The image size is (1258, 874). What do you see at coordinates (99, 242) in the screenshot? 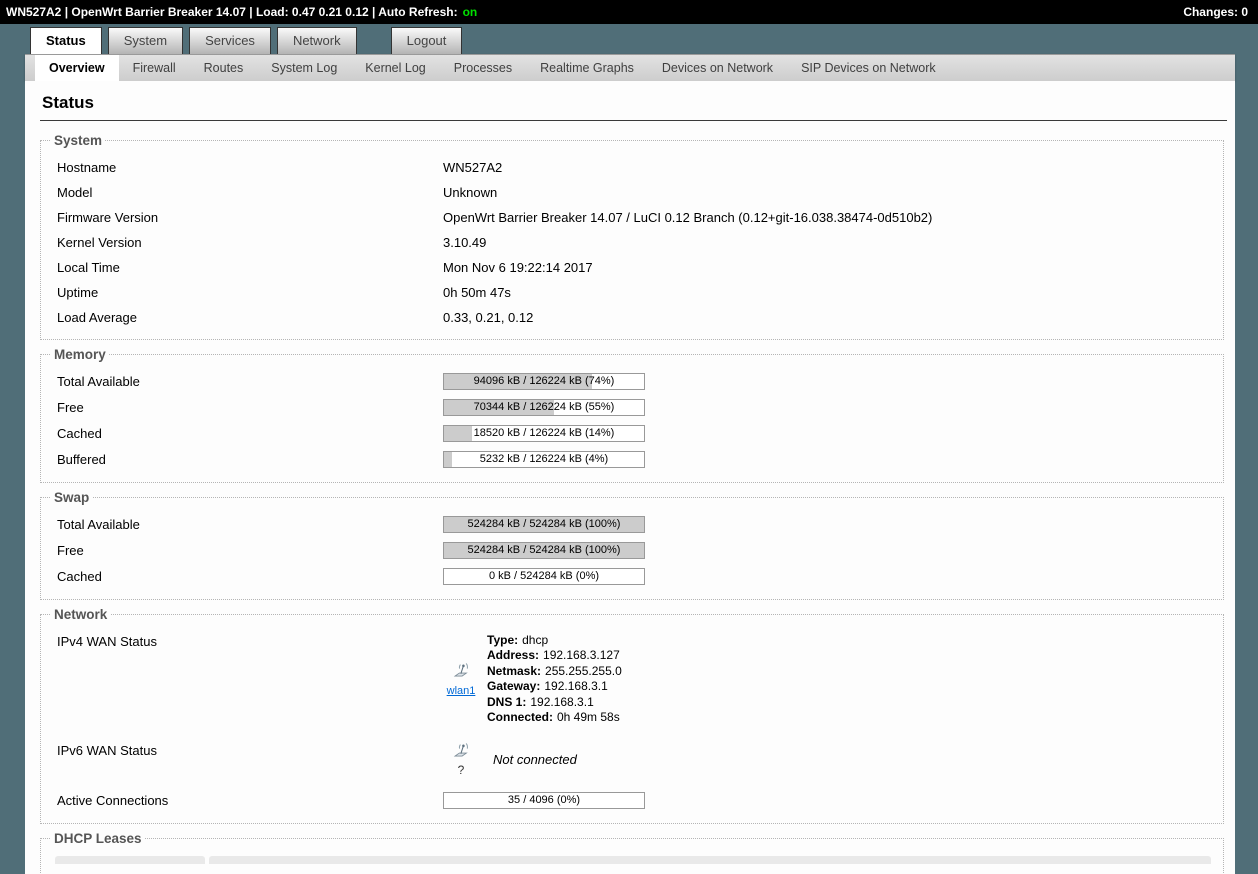
I see `row-label: Kernel Version` at bounding box center [99, 242].